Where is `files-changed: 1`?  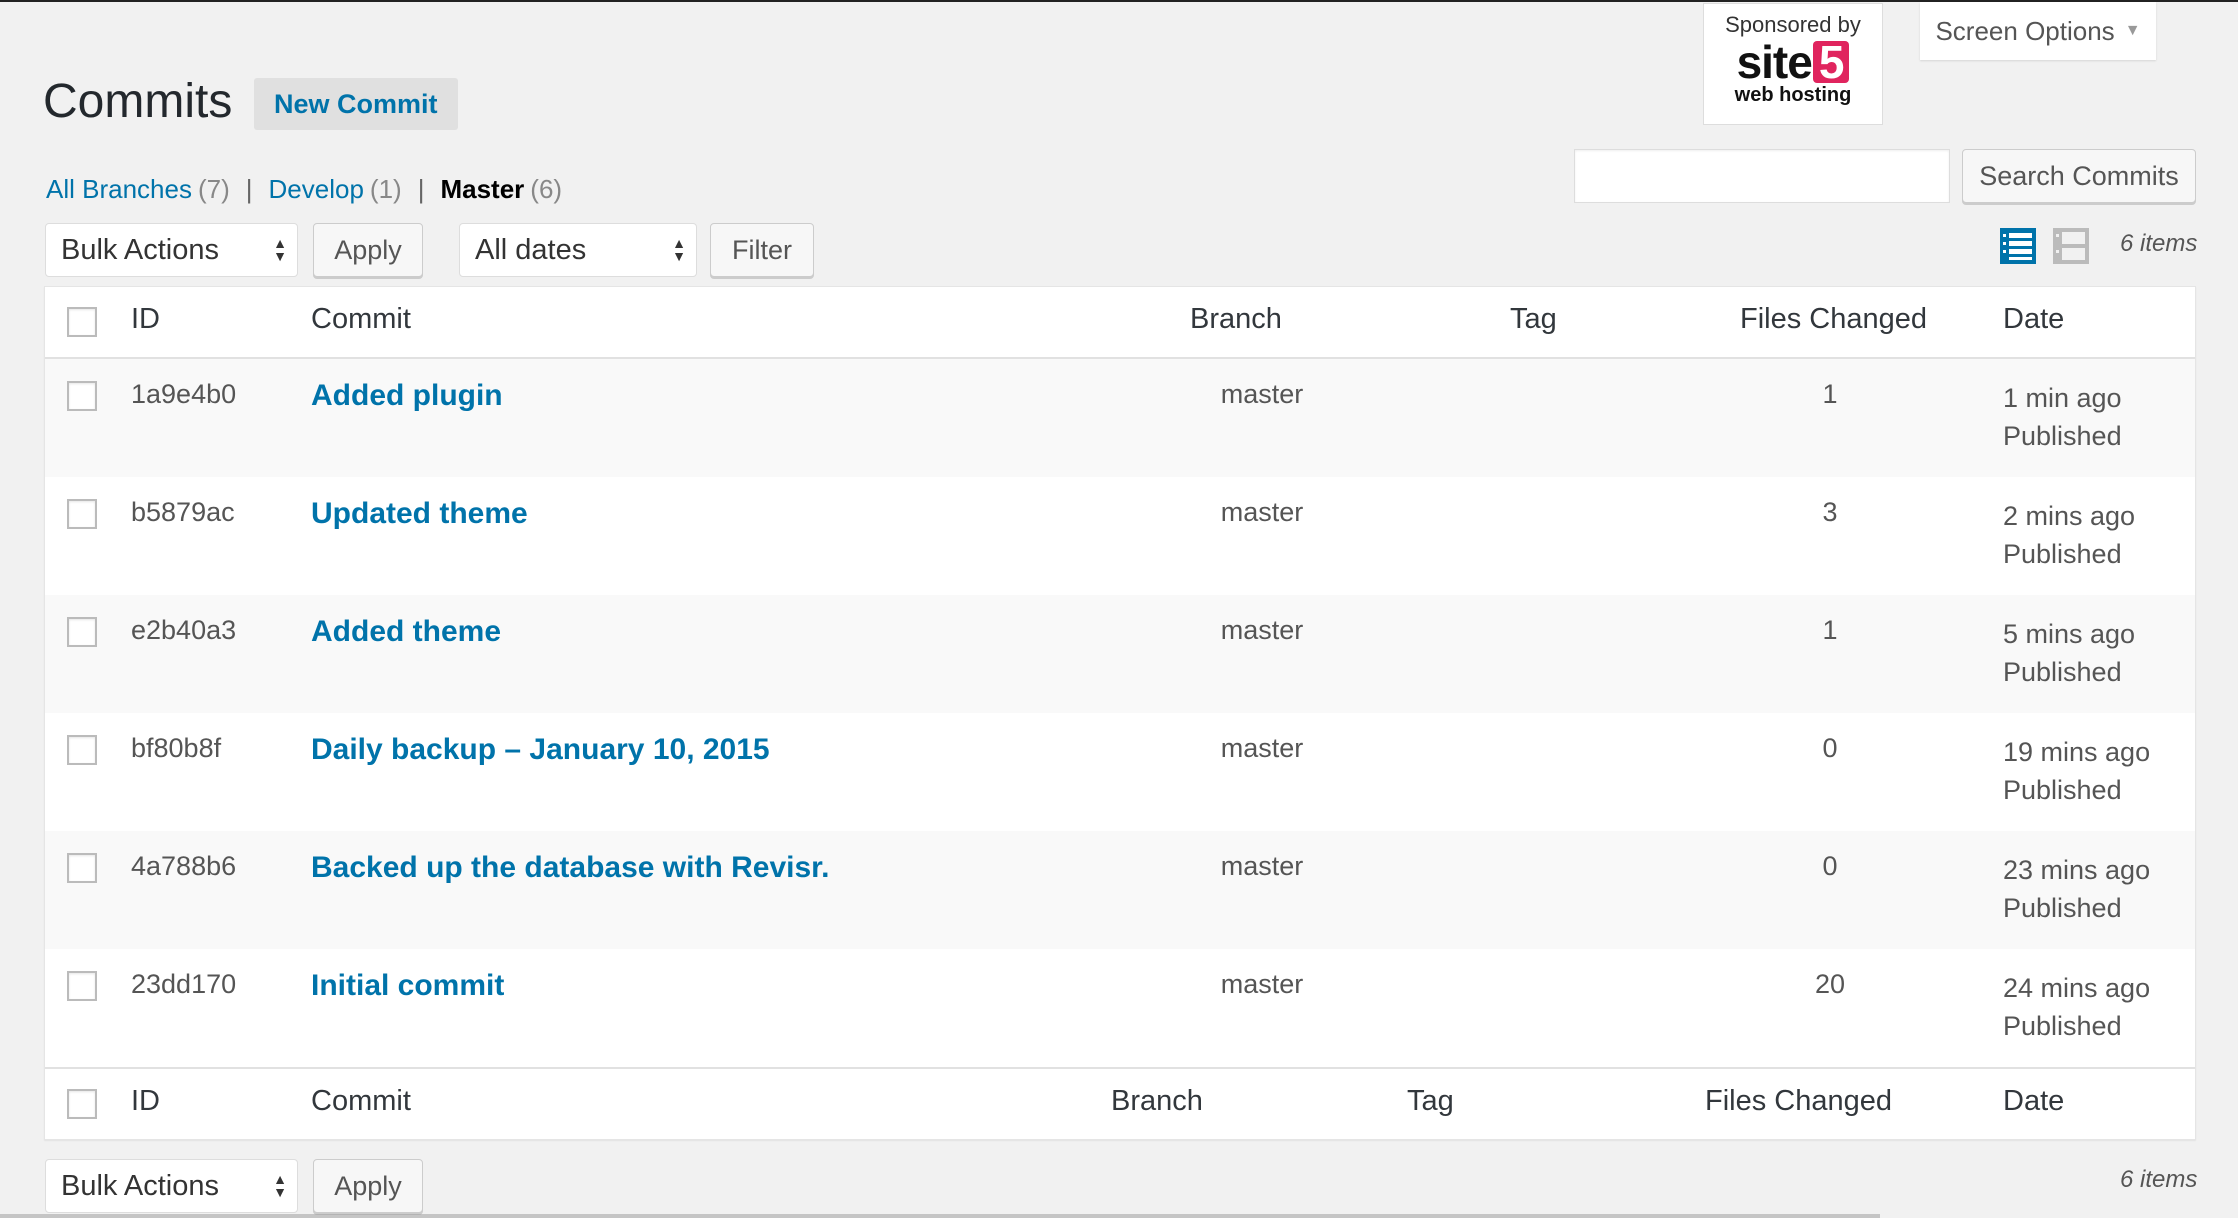
files-changed: 1 is located at coordinates (1830, 630).